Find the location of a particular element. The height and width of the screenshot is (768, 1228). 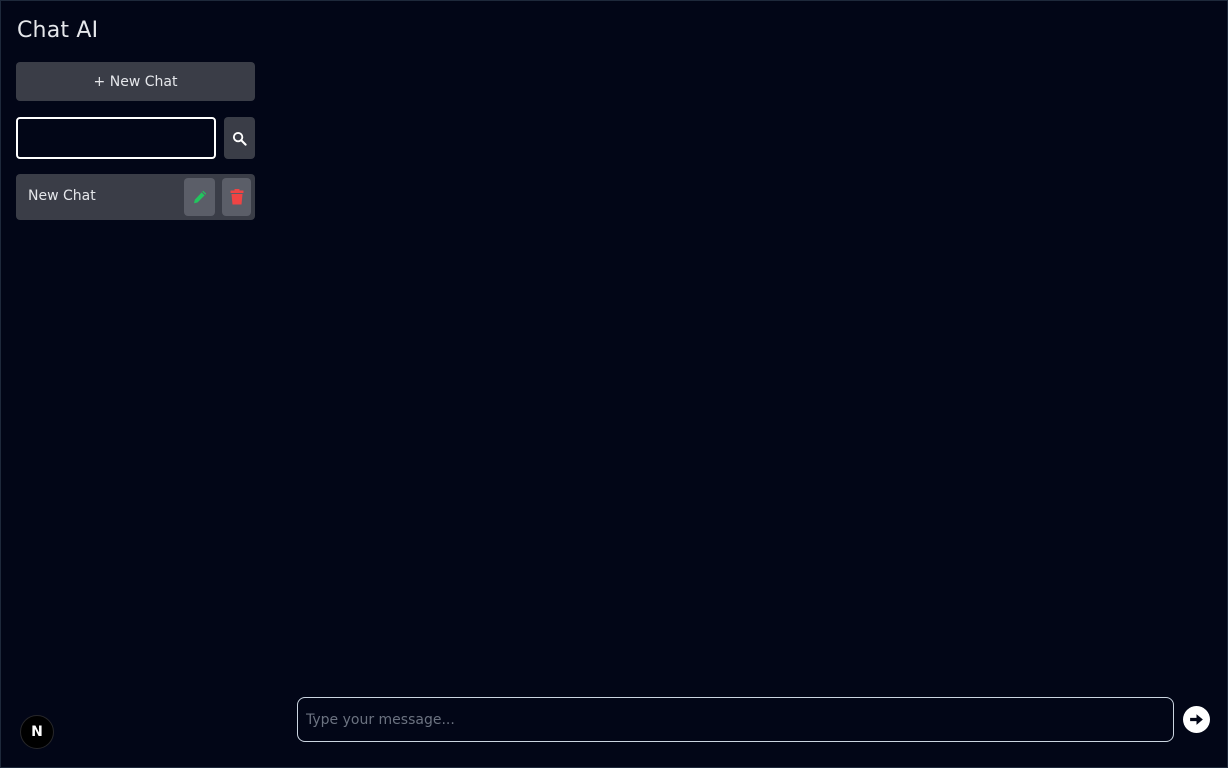

delete-chat-button is located at coordinates (236, 197).